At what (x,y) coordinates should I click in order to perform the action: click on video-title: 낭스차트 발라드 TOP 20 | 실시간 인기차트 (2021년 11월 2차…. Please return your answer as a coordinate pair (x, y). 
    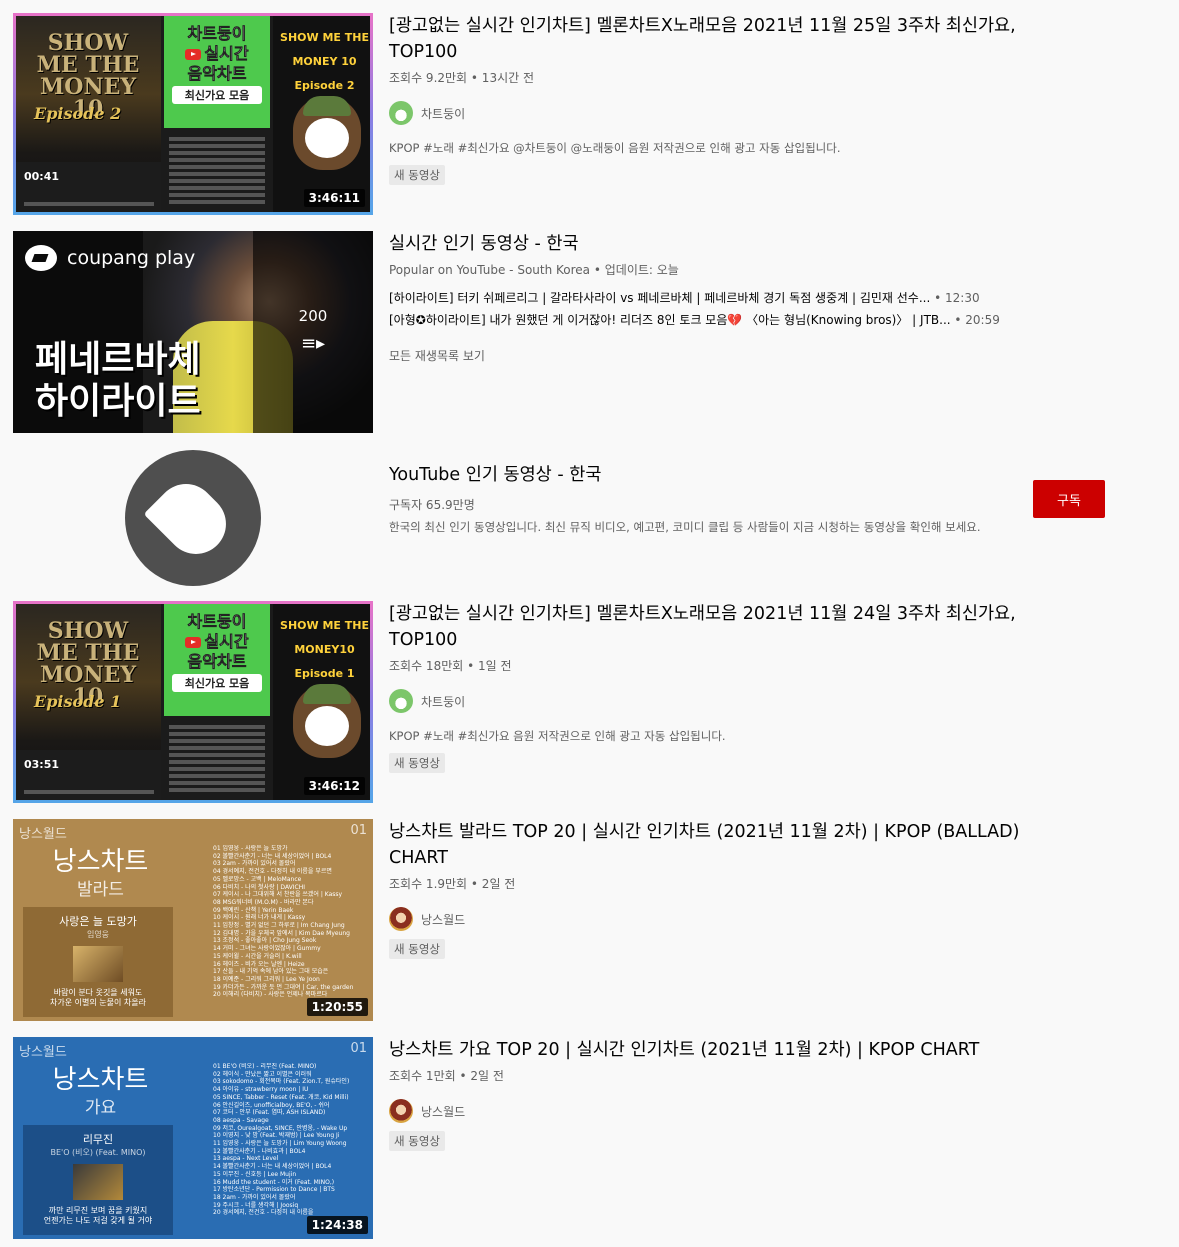
    Looking at the image, I should click on (719, 845).